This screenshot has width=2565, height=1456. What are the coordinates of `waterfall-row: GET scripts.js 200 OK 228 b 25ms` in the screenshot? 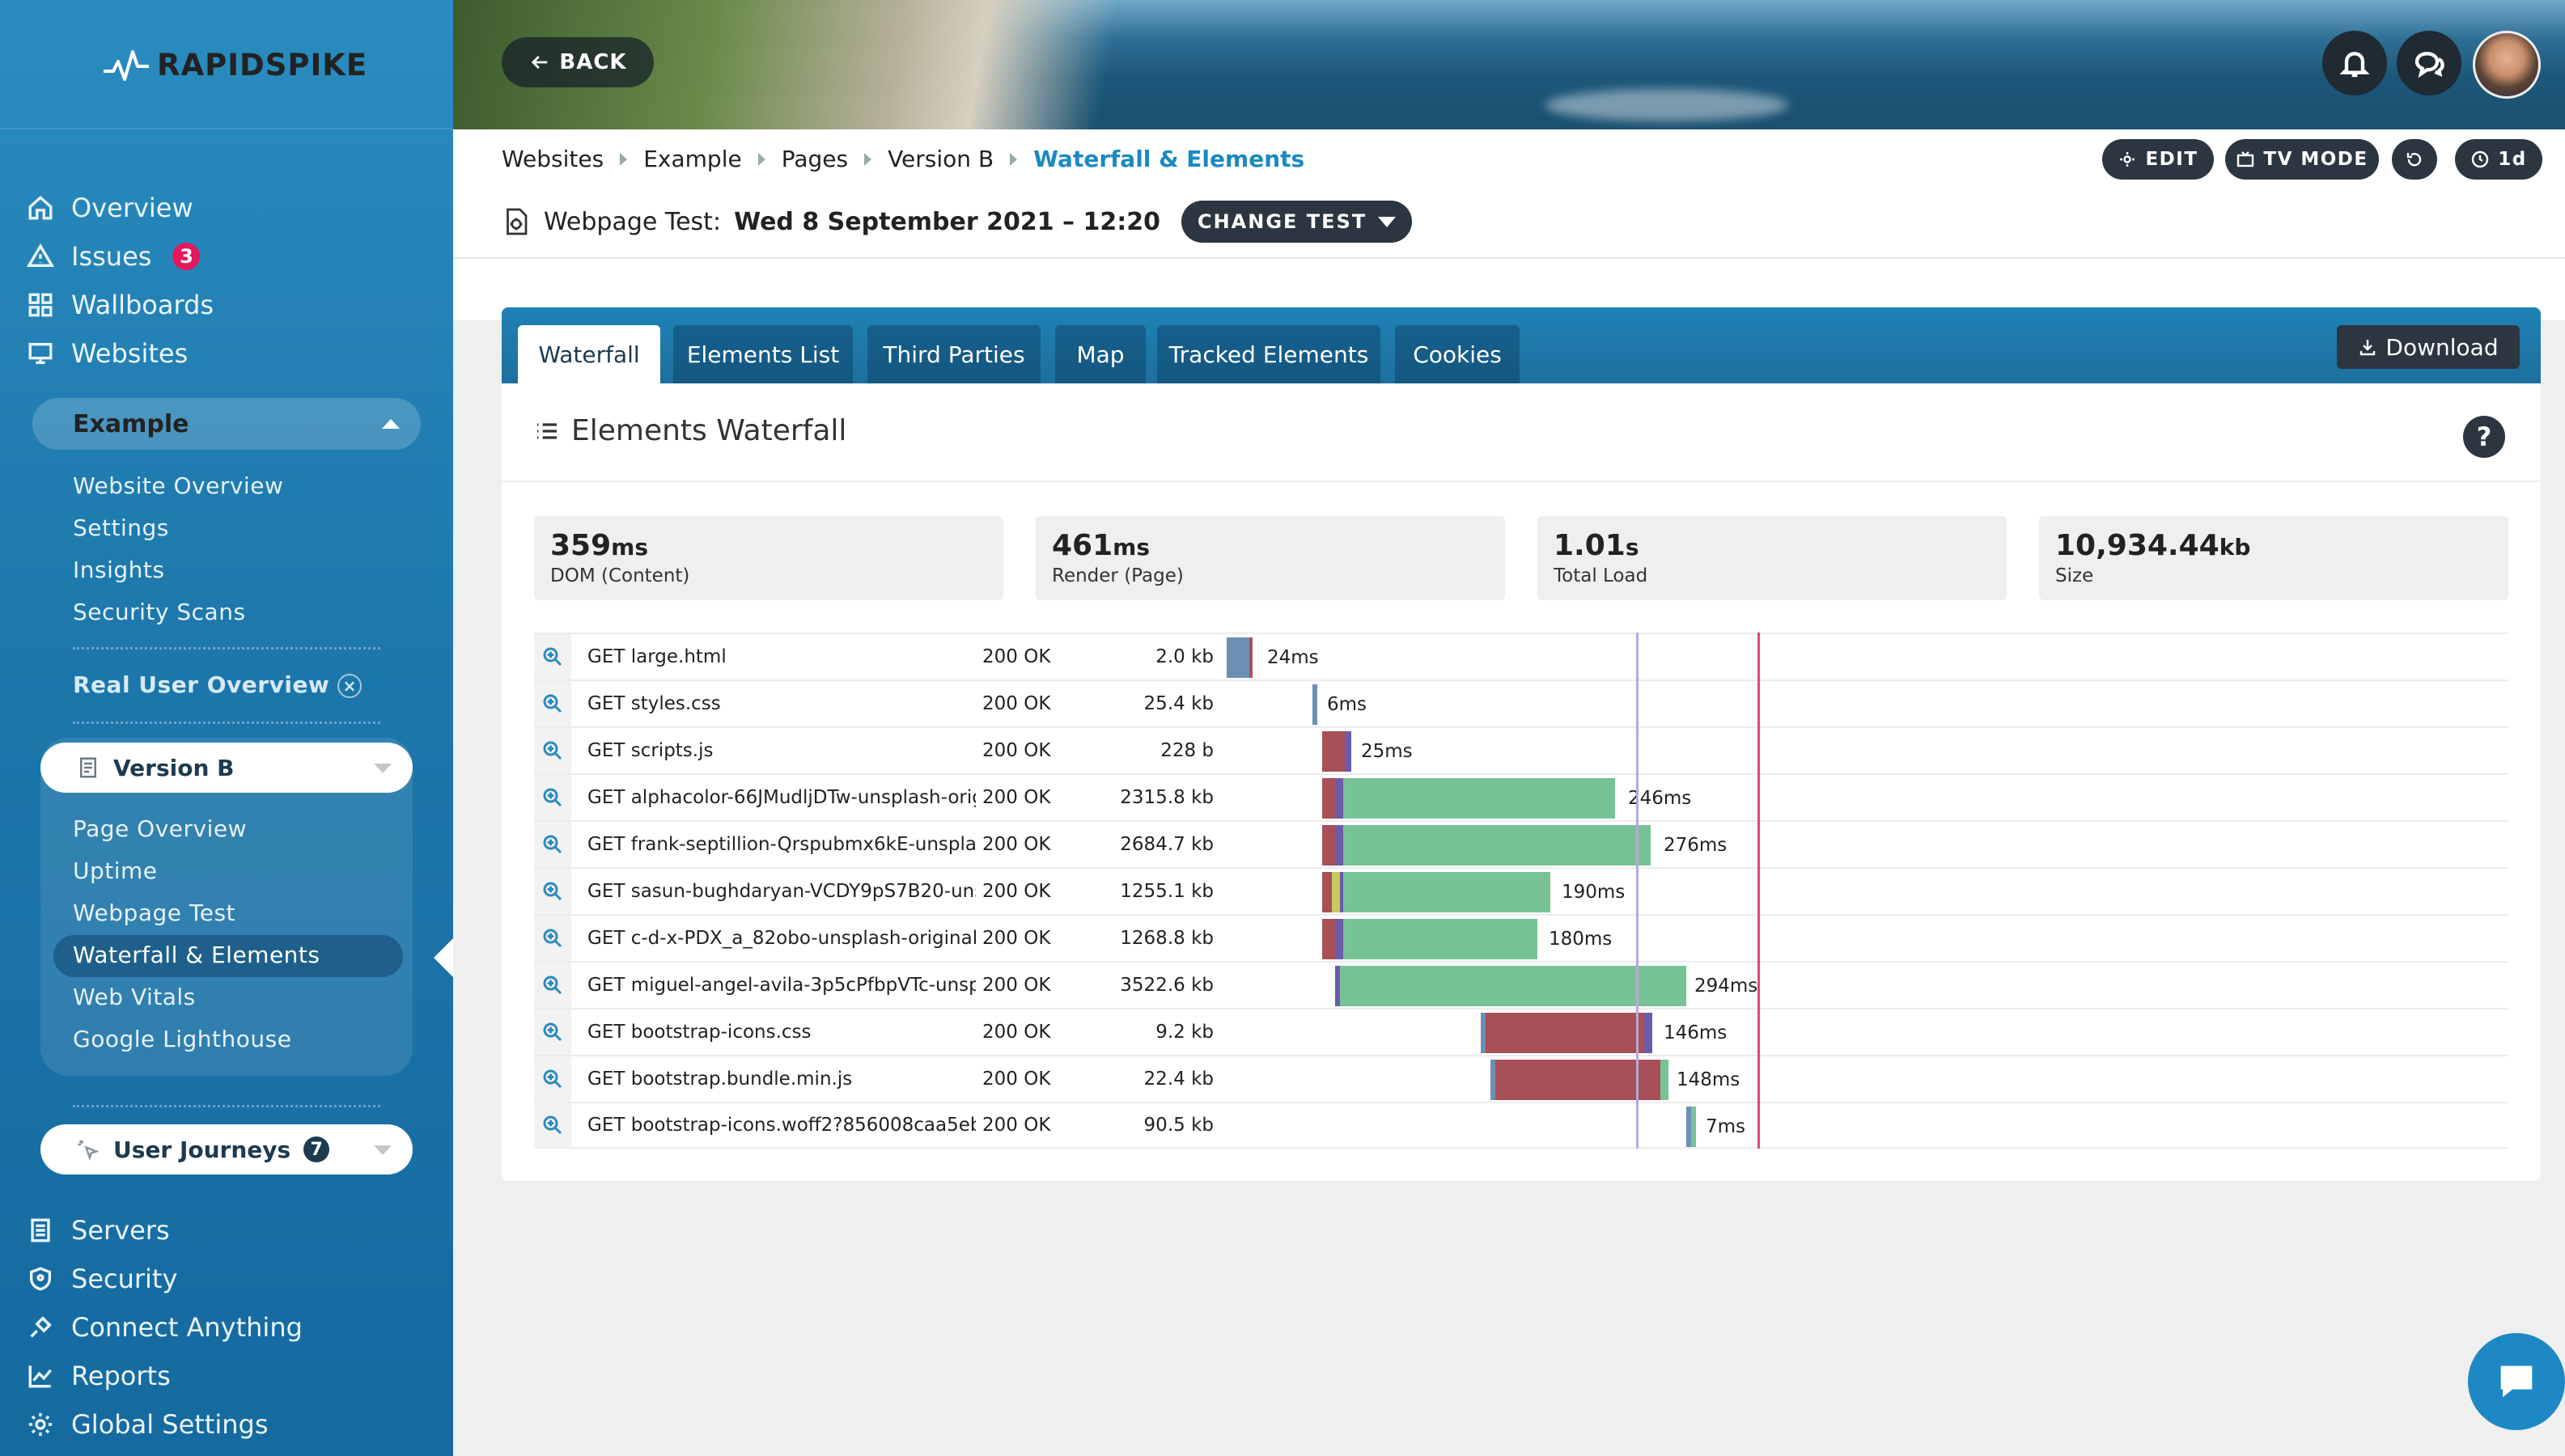 It's located at (1521, 750).